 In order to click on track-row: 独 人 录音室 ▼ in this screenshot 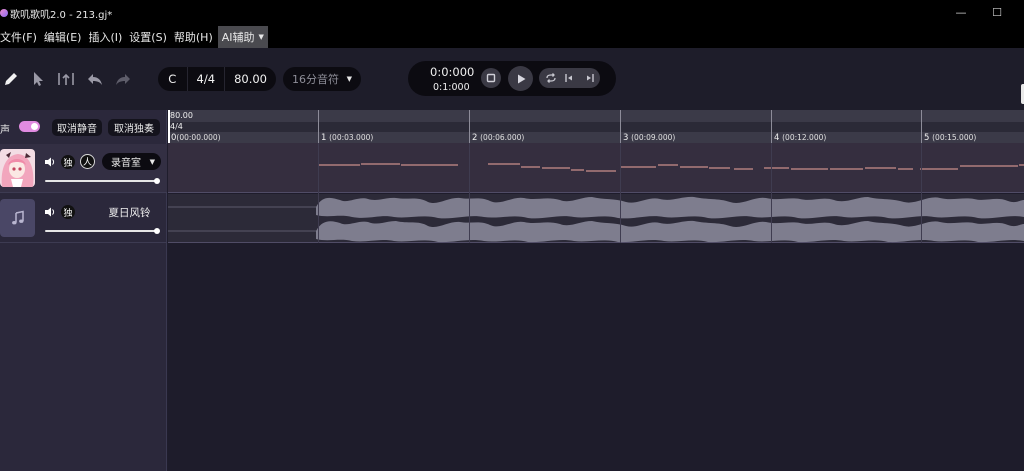, I will do `click(83, 168)`.